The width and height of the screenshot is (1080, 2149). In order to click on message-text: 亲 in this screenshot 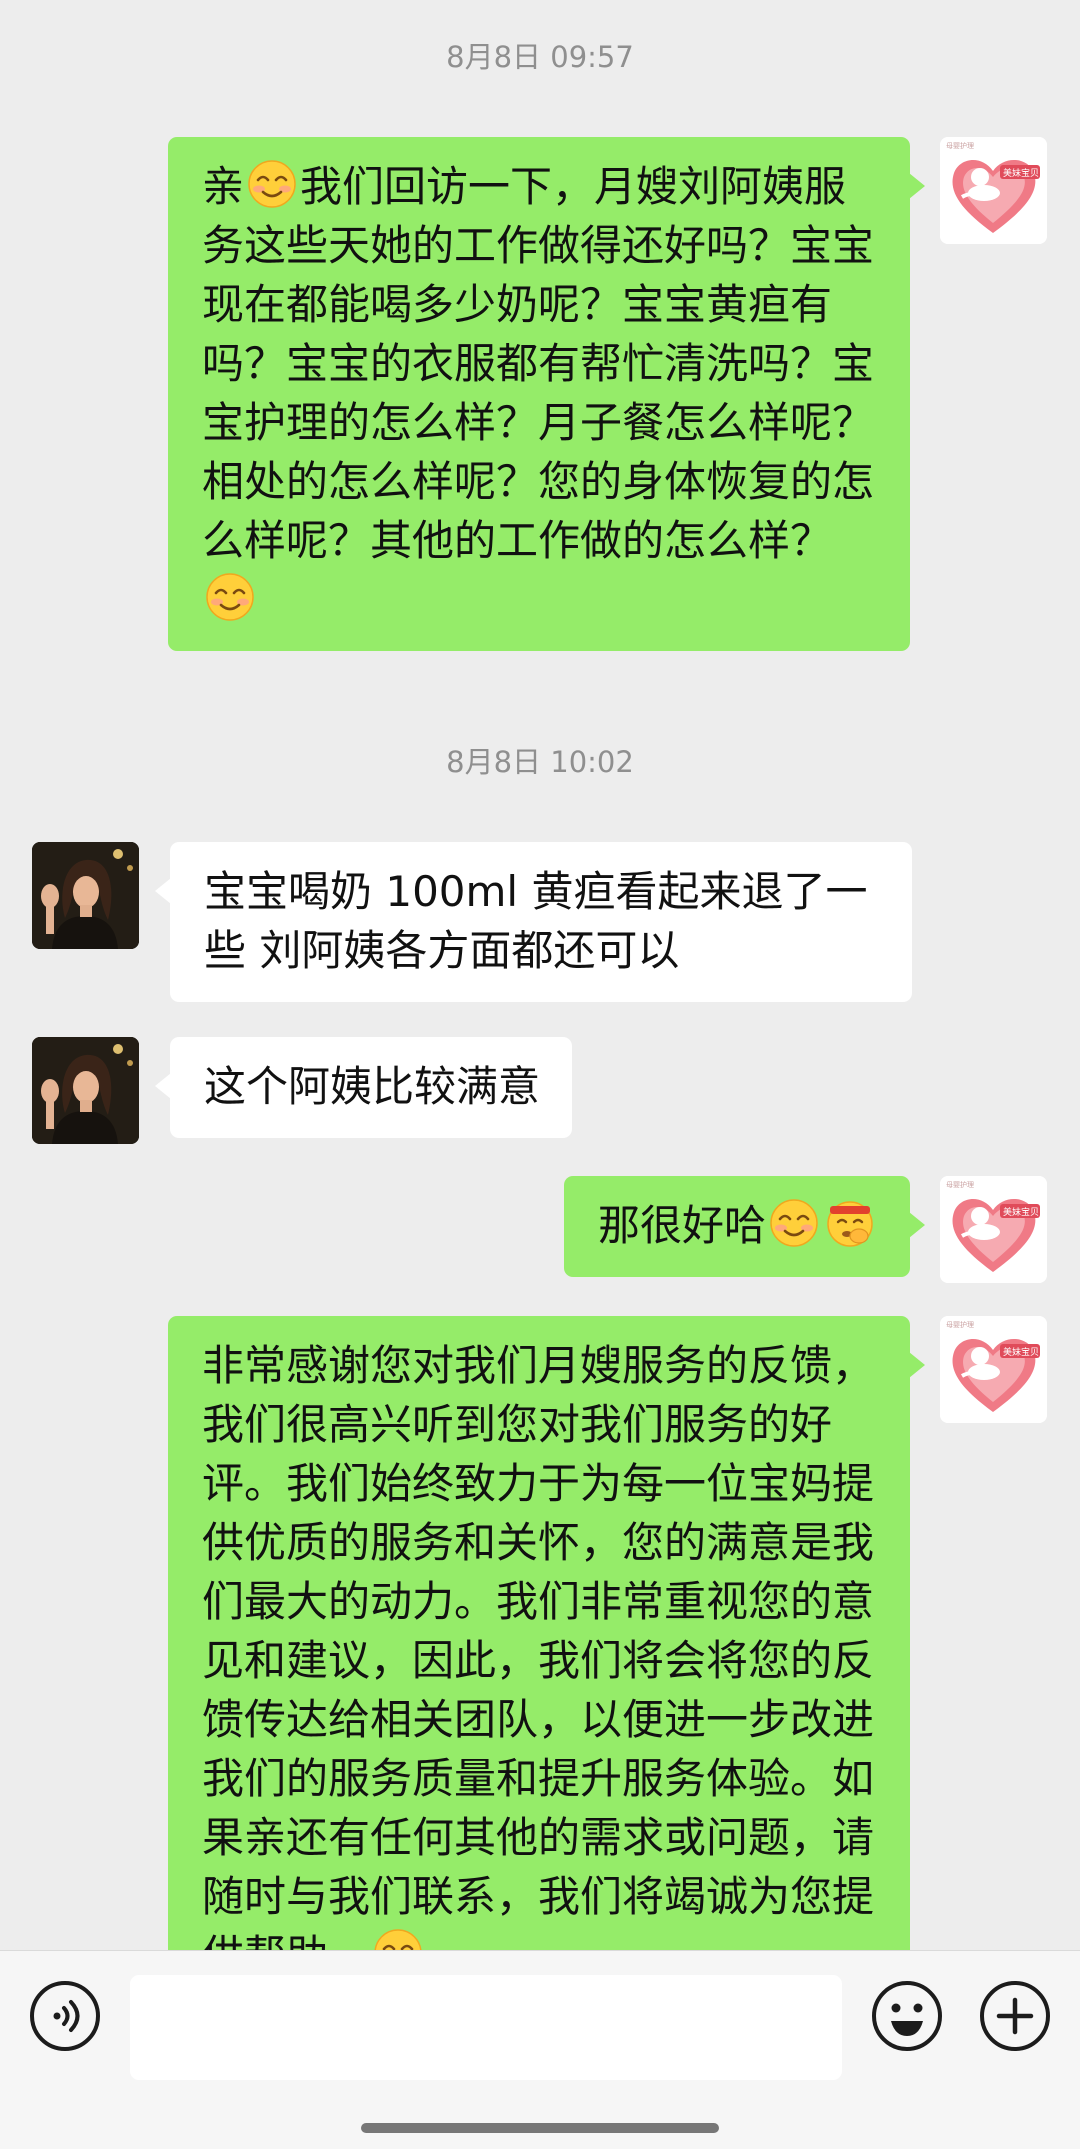, I will do `click(223, 186)`.